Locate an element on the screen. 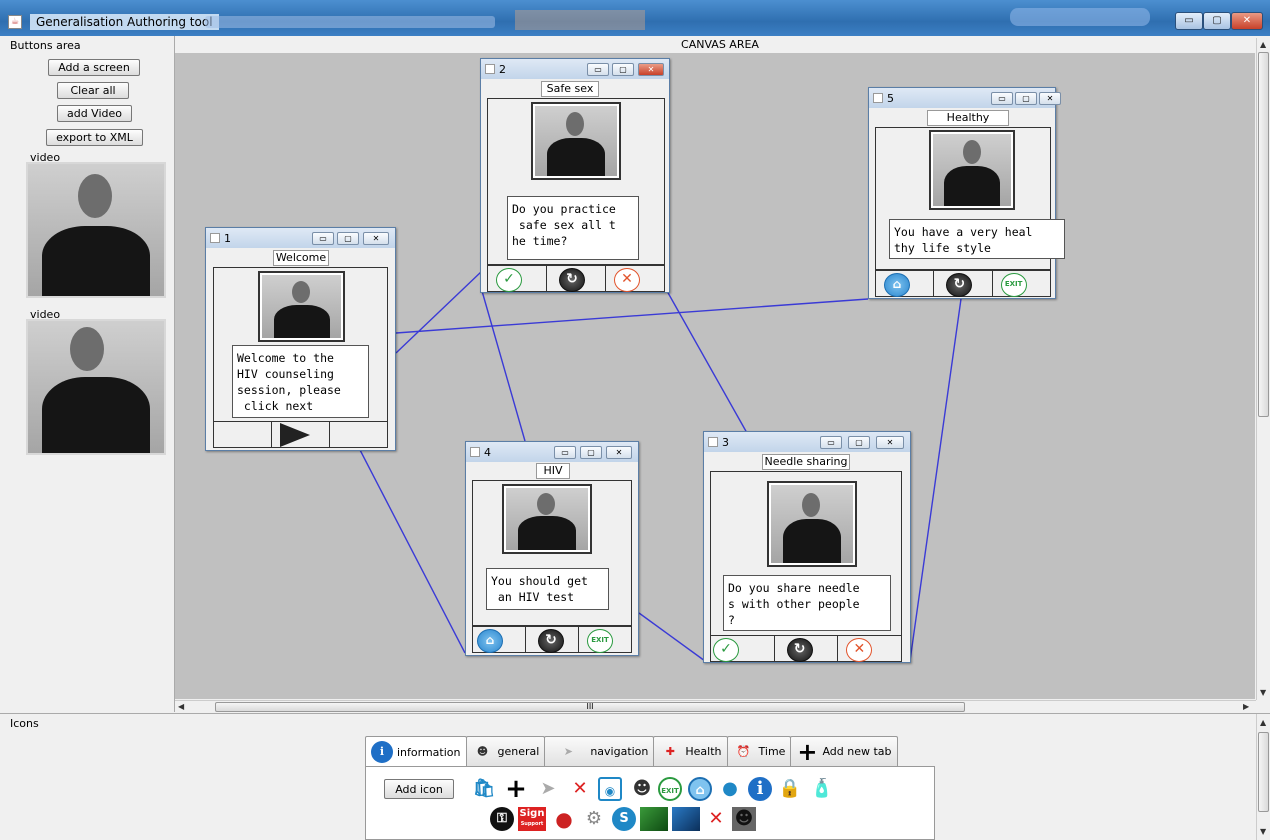 The image size is (1270, 840). tab-navigation: ➤ navigation is located at coordinates (599, 751).